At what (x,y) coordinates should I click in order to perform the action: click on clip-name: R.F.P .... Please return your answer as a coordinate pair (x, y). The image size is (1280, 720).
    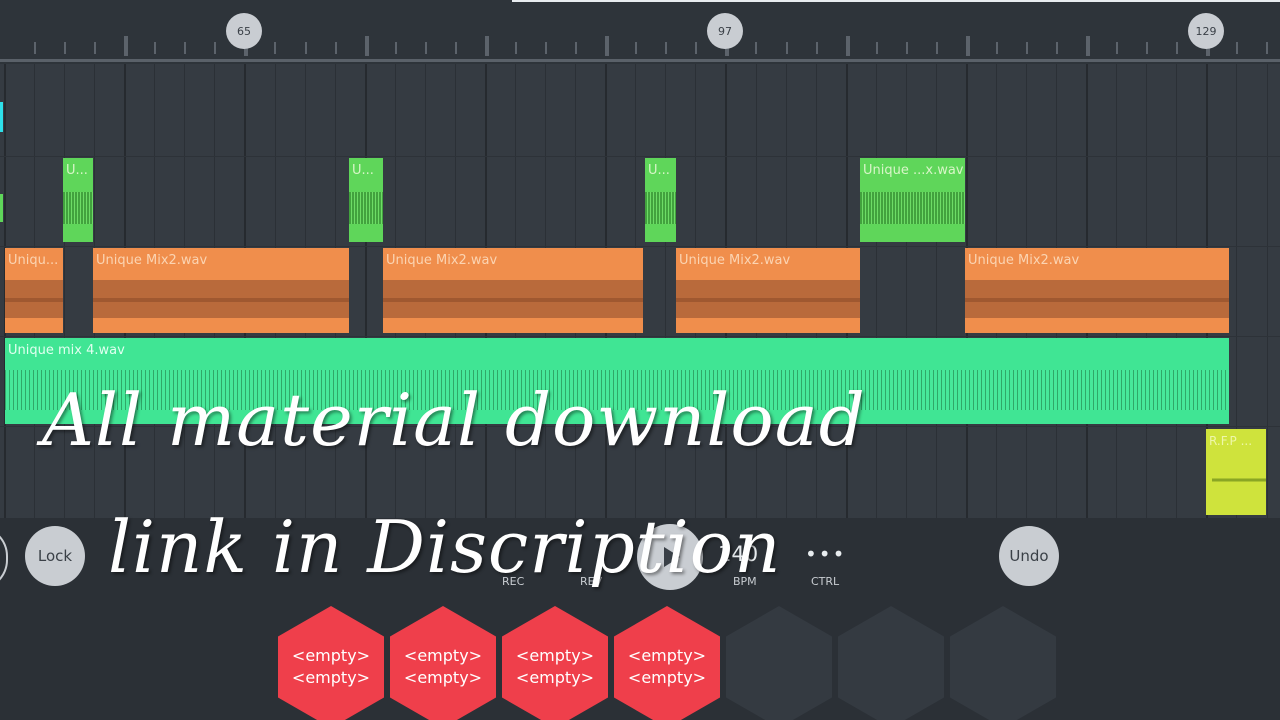
    Looking at the image, I should click on (1231, 441).